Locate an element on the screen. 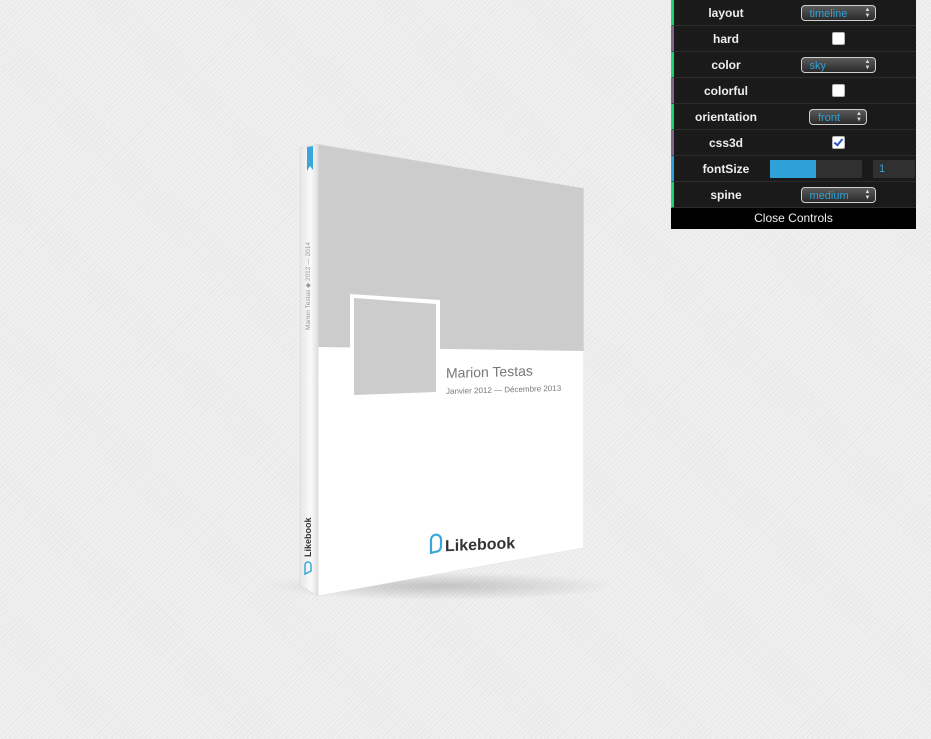  orientation-select: front ▲ ▼ is located at coordinates (838, 116).